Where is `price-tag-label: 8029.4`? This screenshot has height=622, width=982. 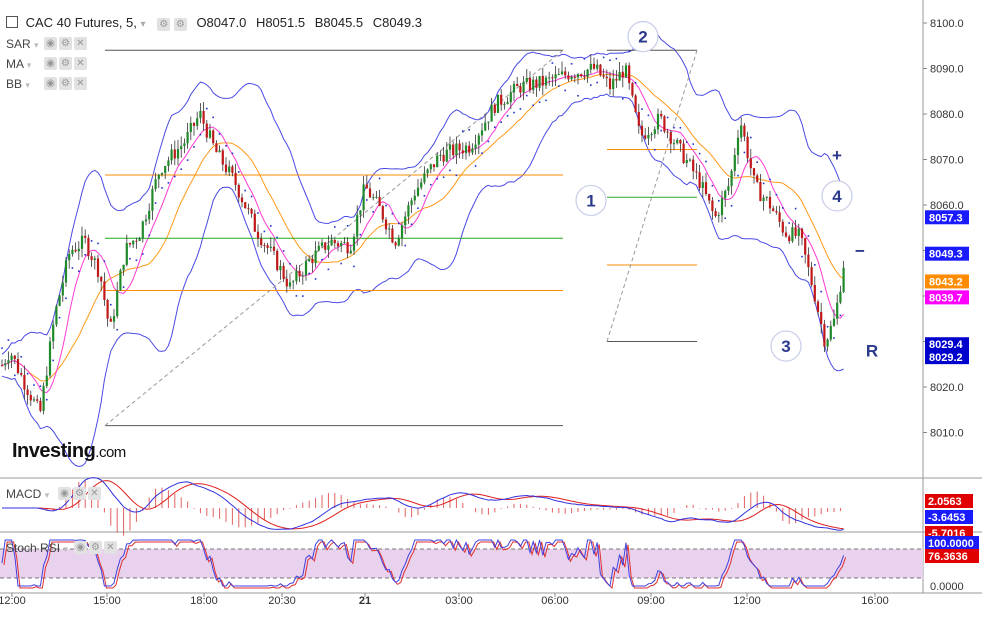 price-tag-label: 8029.4 is located at coordinates (946, 345).